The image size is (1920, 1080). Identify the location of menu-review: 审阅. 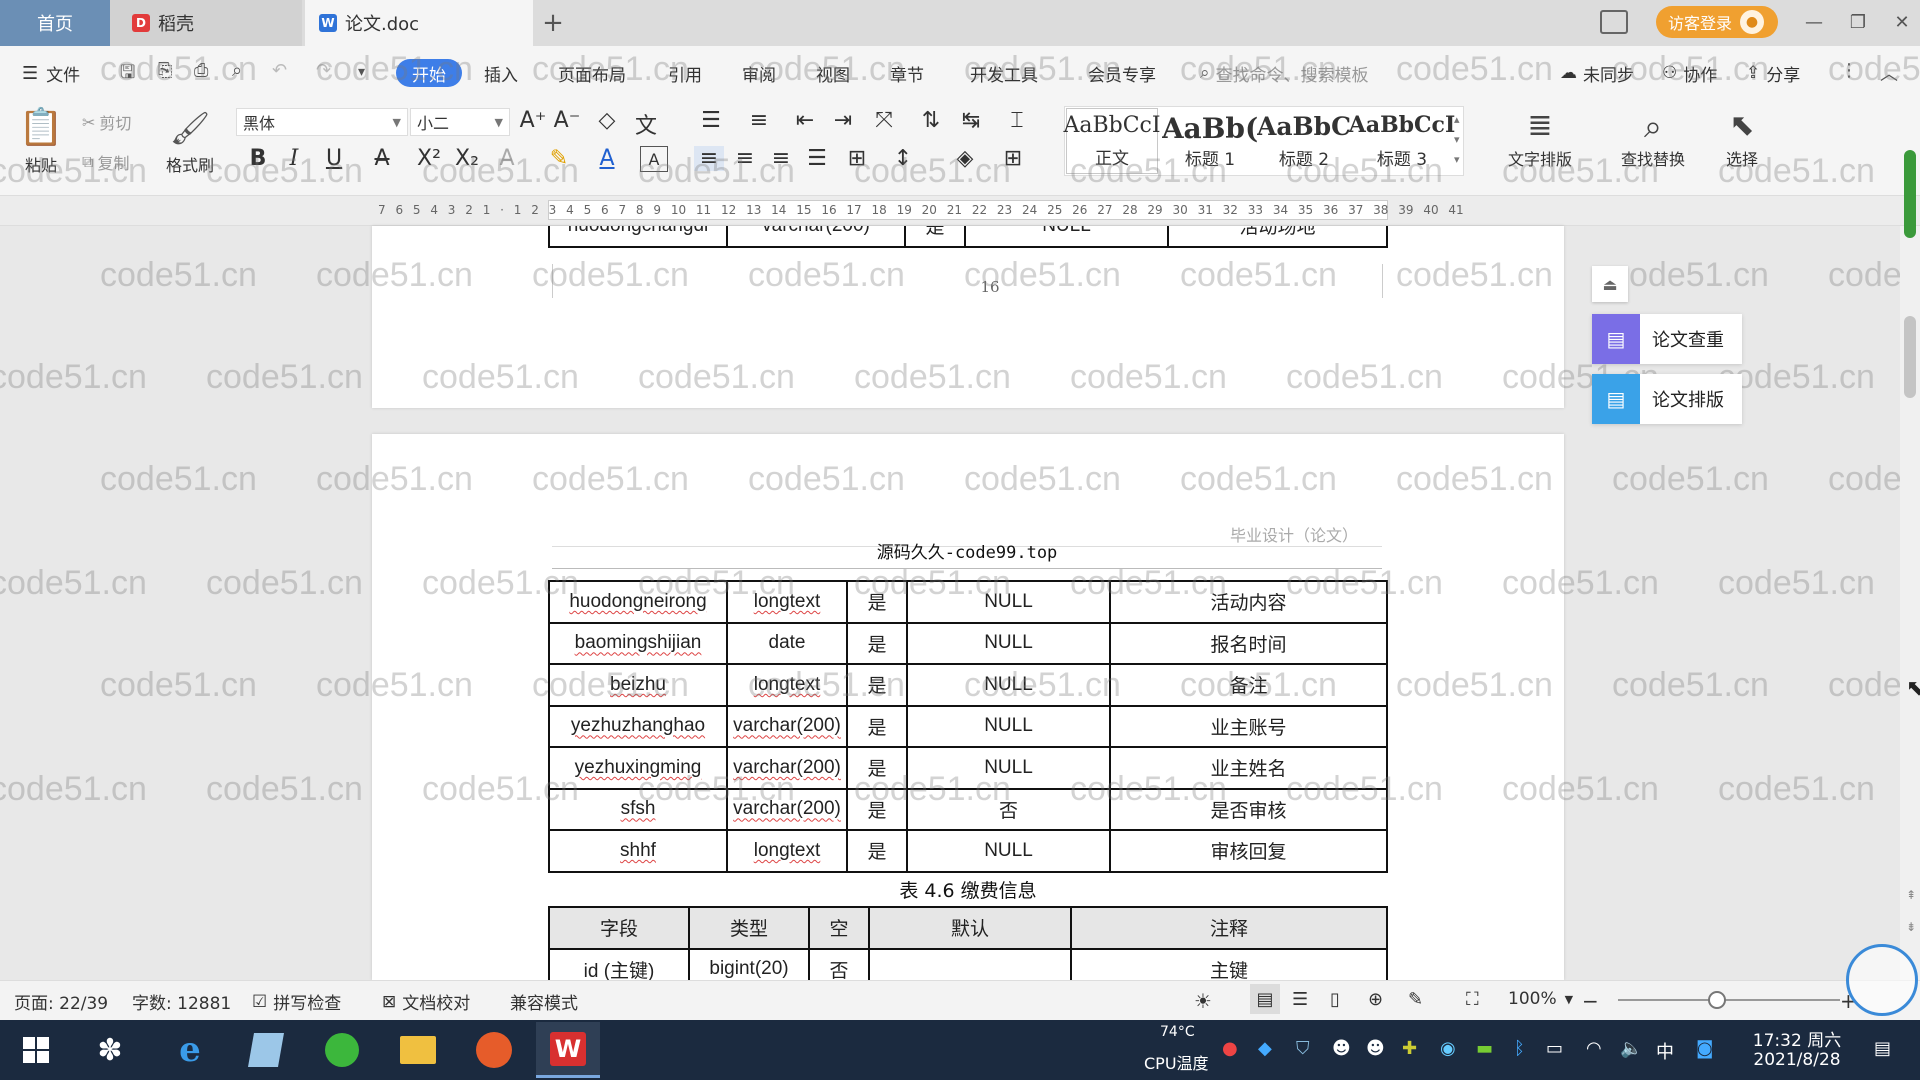
(759, 73).